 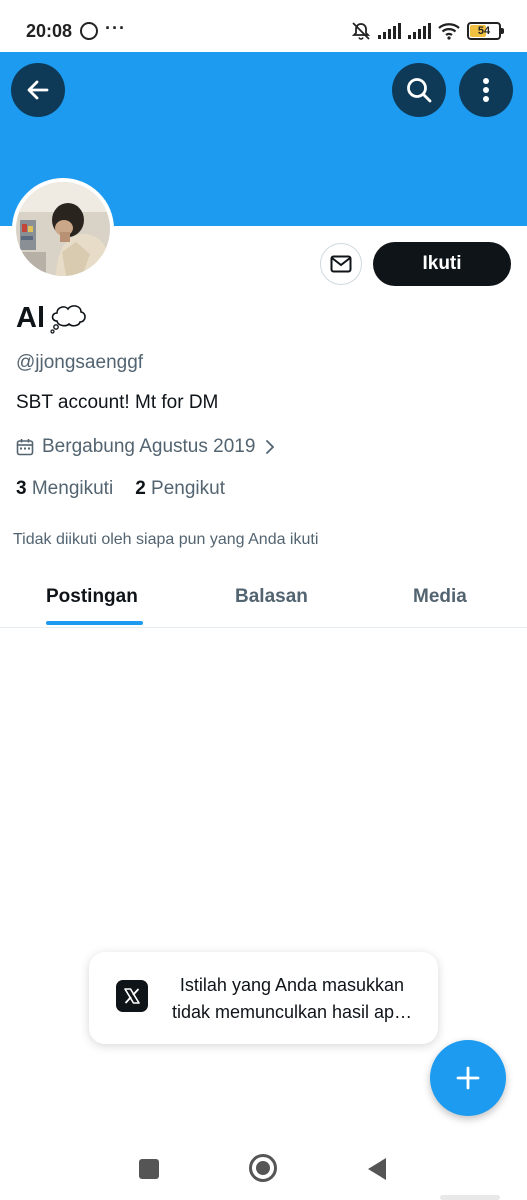 I want to click on calendar-icon, so click(x=25, y=447).